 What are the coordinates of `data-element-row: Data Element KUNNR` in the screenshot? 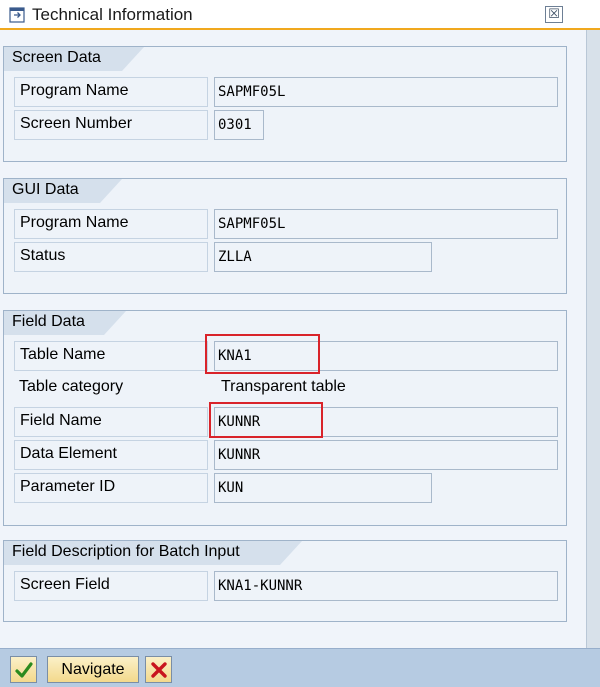 It's located at (286, 455).